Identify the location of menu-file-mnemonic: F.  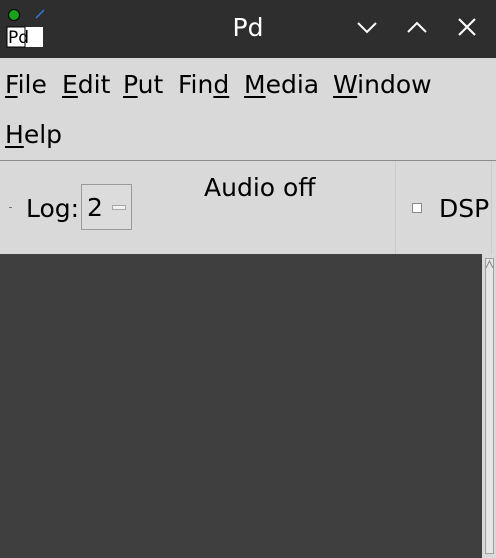
(11, 84).